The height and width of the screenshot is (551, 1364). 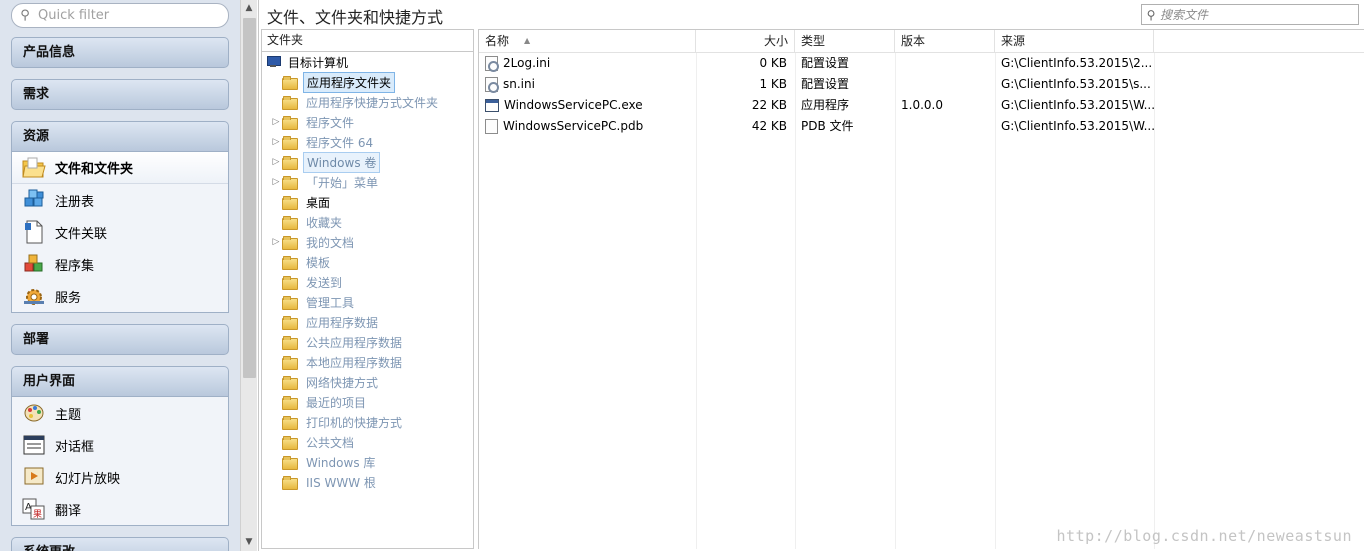 What do you see at coordinates (745, 41) in the screenshot?
I see `column-header-size: 大小` at bounding box center [745, 41].